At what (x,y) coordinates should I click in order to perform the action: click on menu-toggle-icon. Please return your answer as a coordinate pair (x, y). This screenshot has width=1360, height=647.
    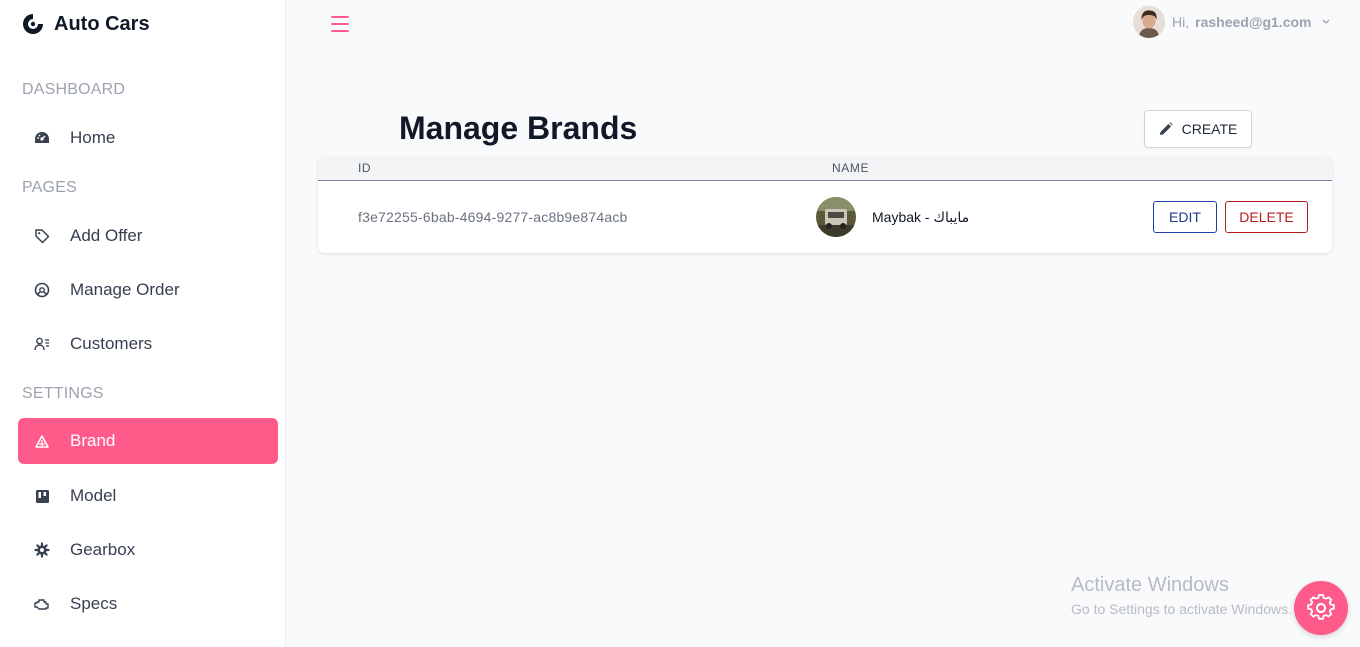
    Looking at the image, I should click on (340, 24).